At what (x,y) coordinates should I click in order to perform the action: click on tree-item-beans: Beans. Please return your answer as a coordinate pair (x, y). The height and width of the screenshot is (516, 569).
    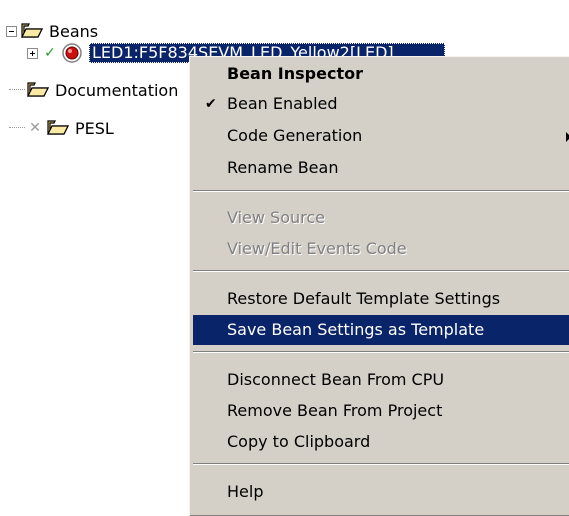
    Looking at the image, I should click on (52, 31).